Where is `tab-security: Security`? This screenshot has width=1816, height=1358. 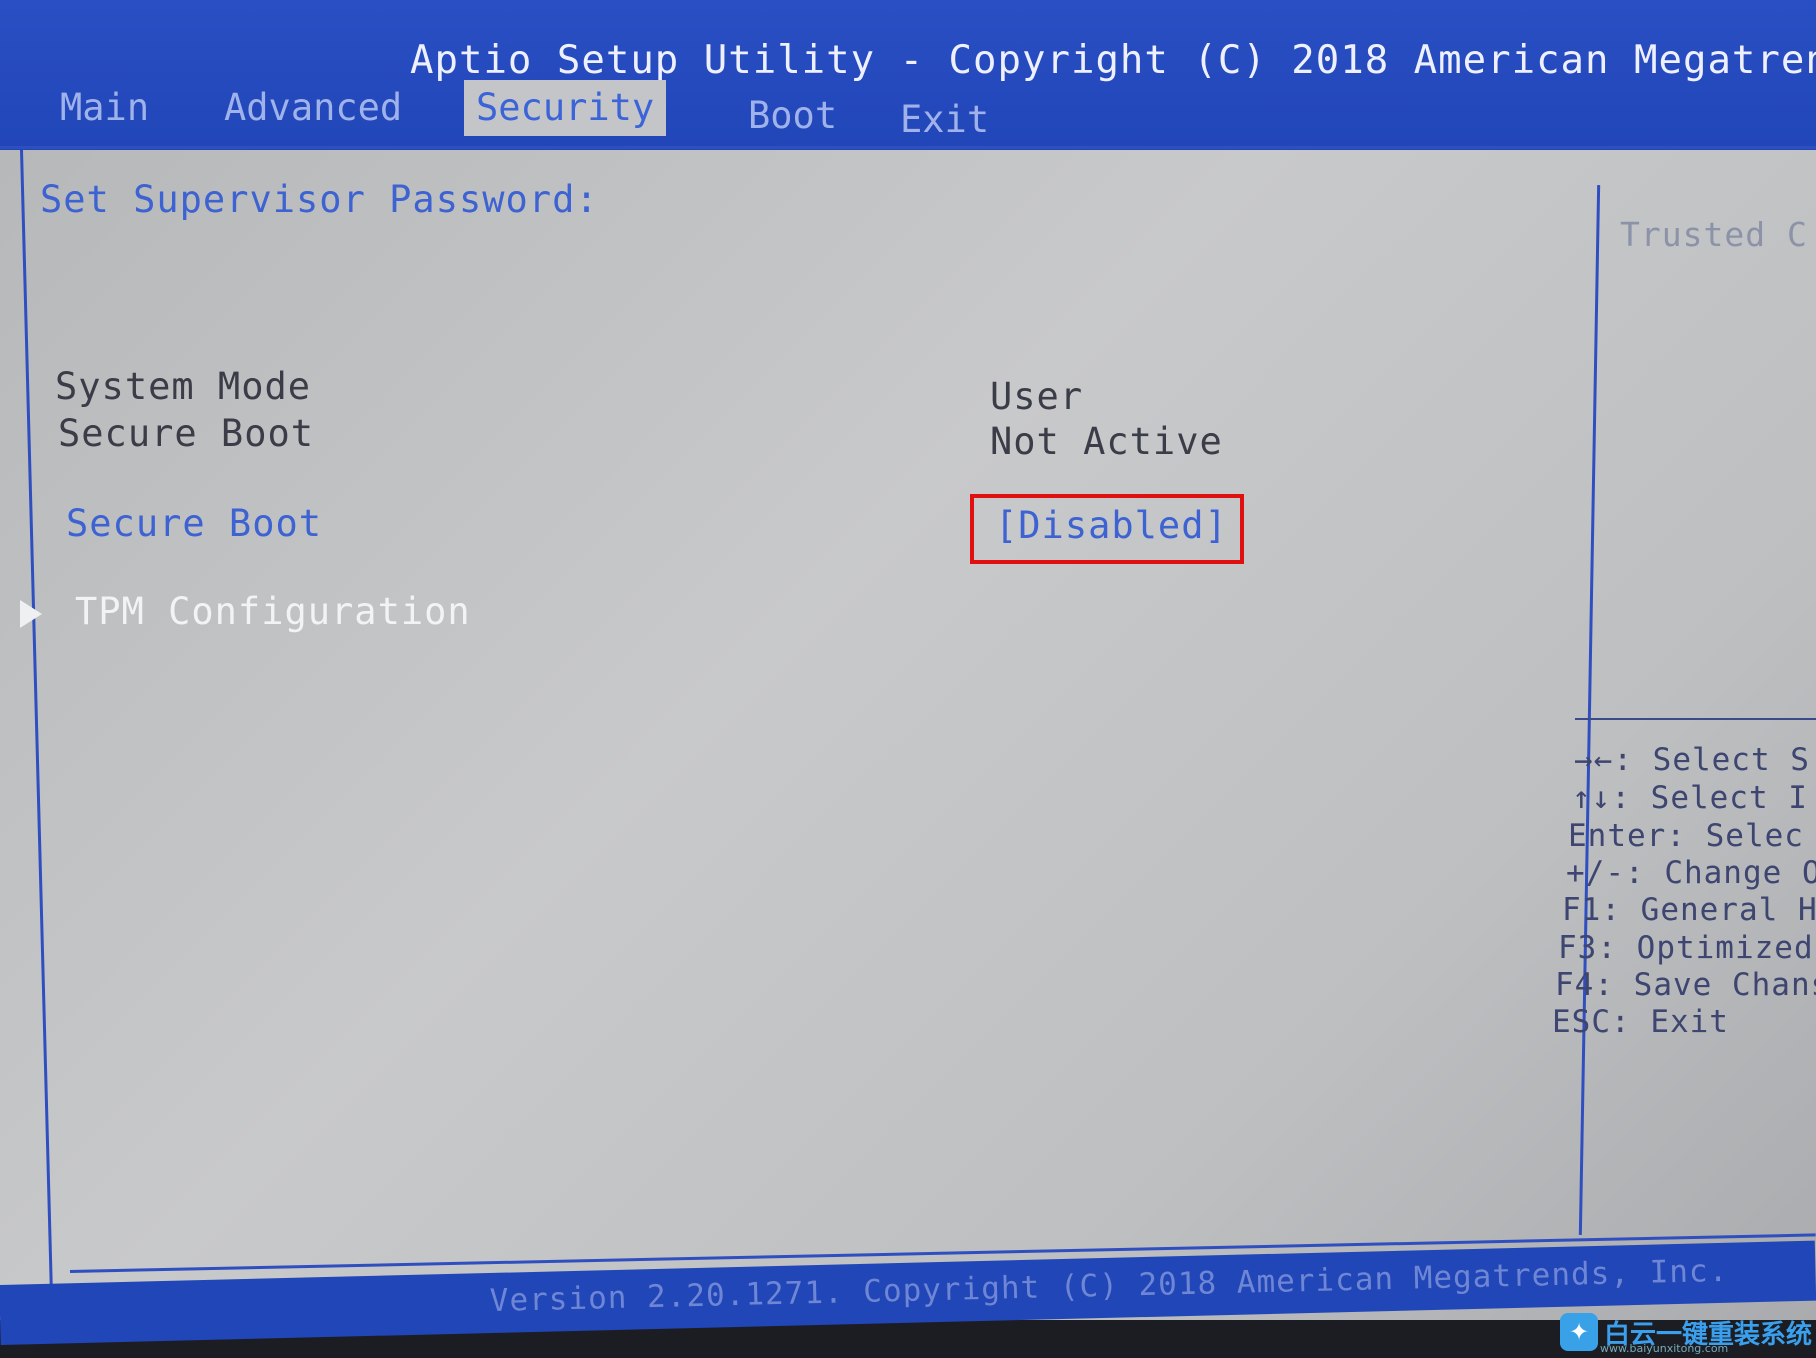
tab-security: Security is located at coordinates (565, 108).